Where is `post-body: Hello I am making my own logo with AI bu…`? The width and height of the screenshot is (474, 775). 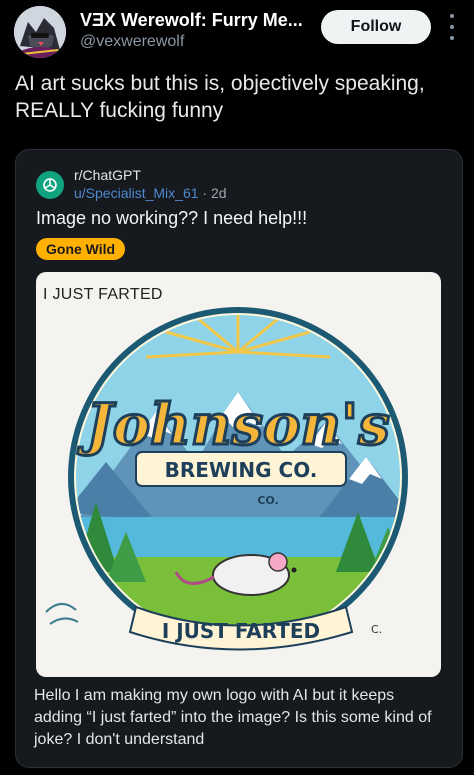 post-body: Hello I am making my own logo with AI bu… is located at coordinates (233, 717).